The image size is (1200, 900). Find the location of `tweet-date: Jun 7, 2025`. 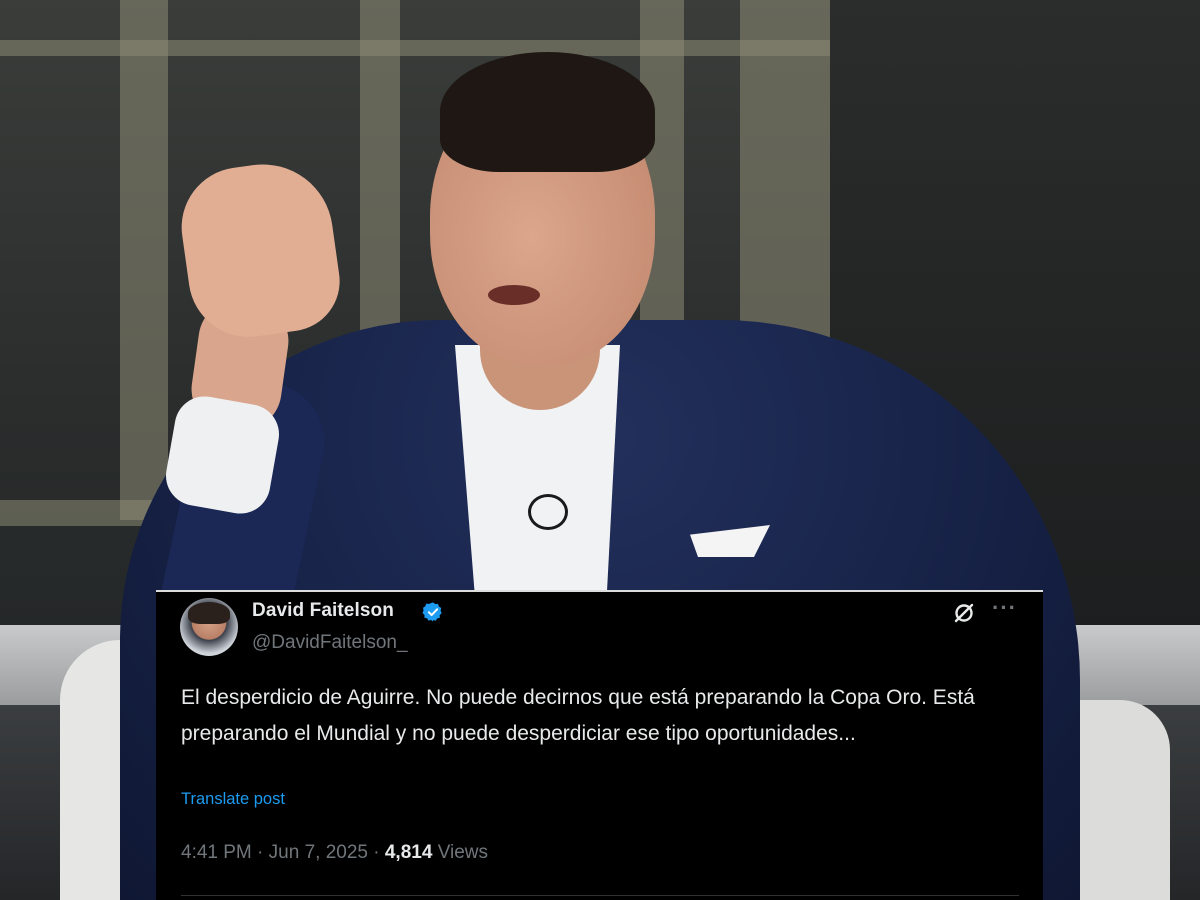

tweet-date: Jun 7, 2025 is located at coordinates (318, 852).